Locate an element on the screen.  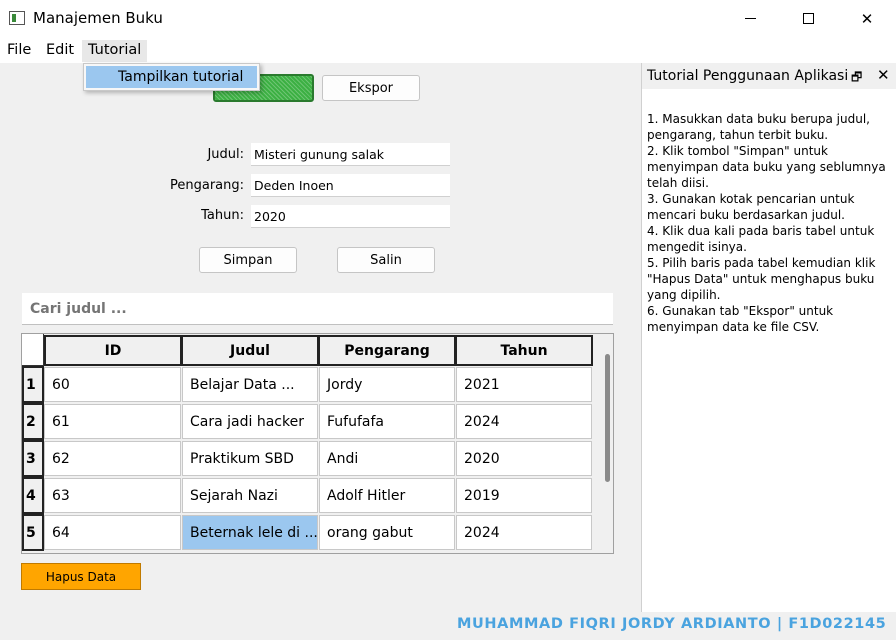
table-cell-pengarang: Fufufafa is located at coordinates (387, 421).